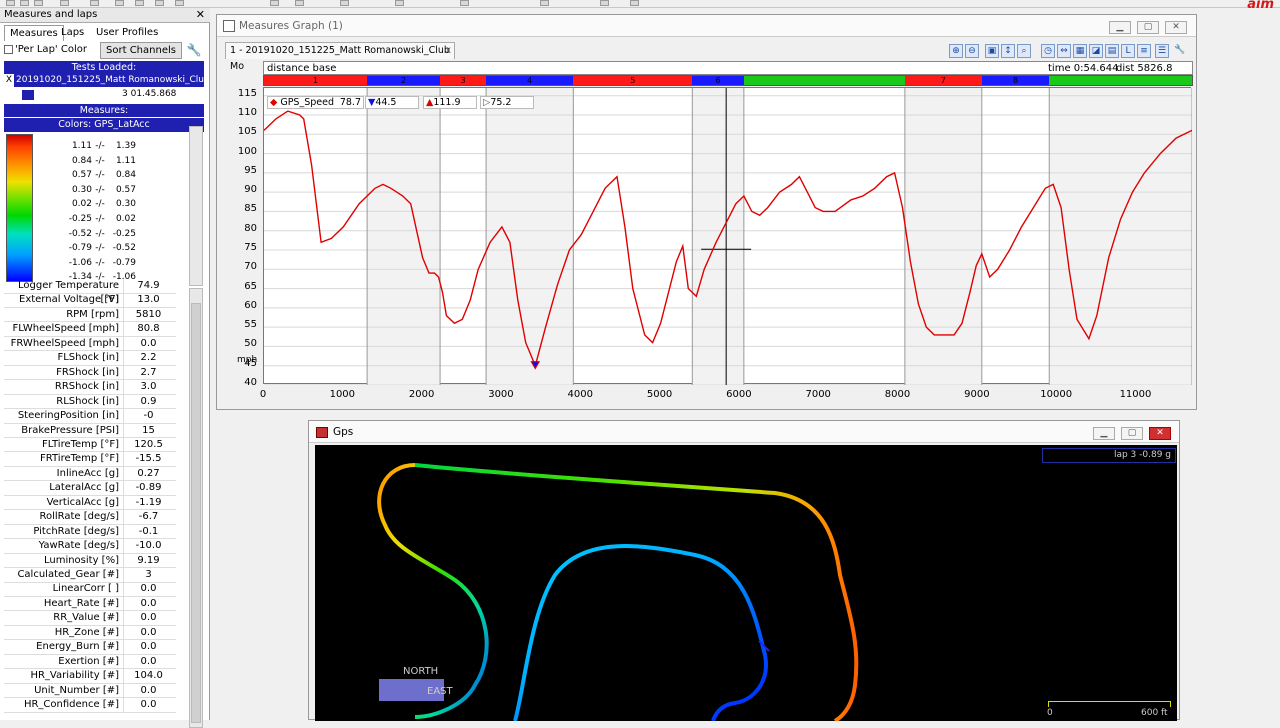 Image resolution: width=1280 pixels, height=728 pixels. I want to click on channel-row: HR_Zone [#] 0.0, so click(90, 633).